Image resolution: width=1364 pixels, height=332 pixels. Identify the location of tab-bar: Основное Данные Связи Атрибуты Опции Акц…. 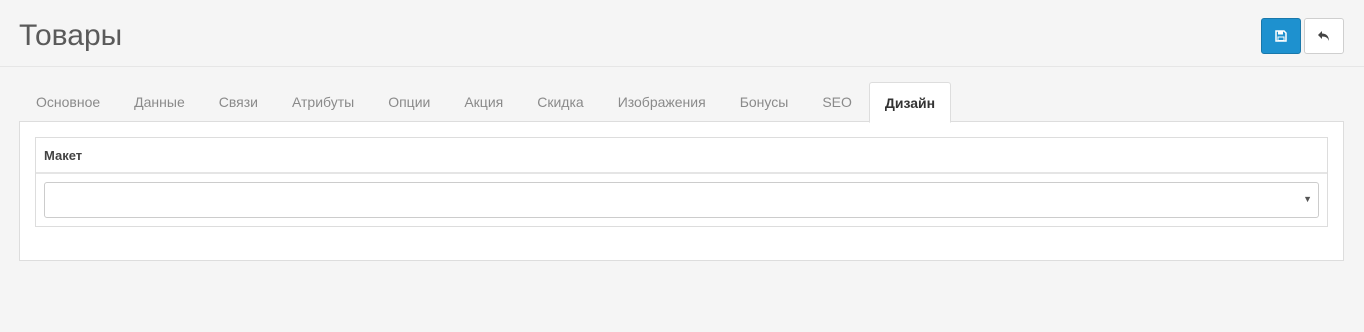
(485, 102).